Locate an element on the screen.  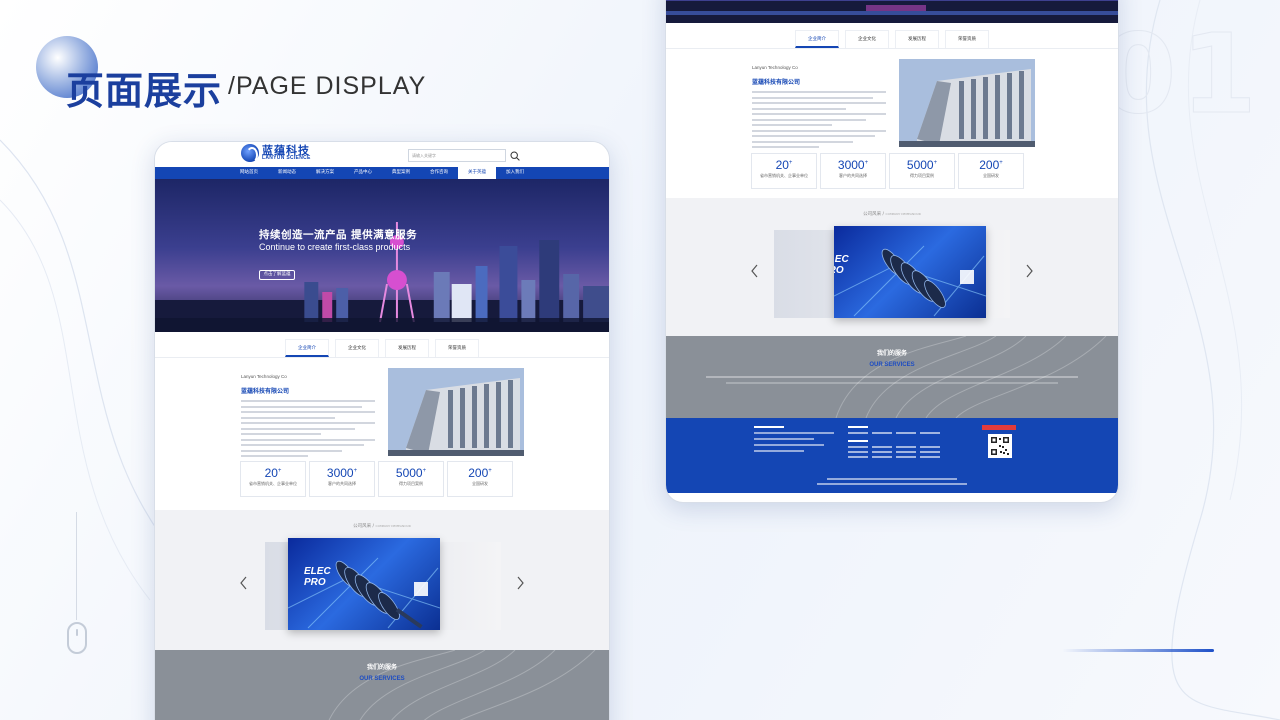
banner-headline-cn: 持续创造一流产品 提供满意服务 is located at coordinates (338, 235).